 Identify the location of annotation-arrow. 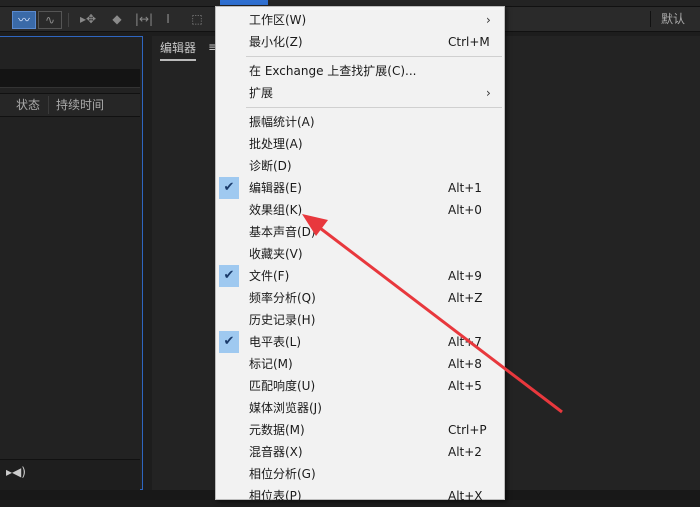
(432, 314).